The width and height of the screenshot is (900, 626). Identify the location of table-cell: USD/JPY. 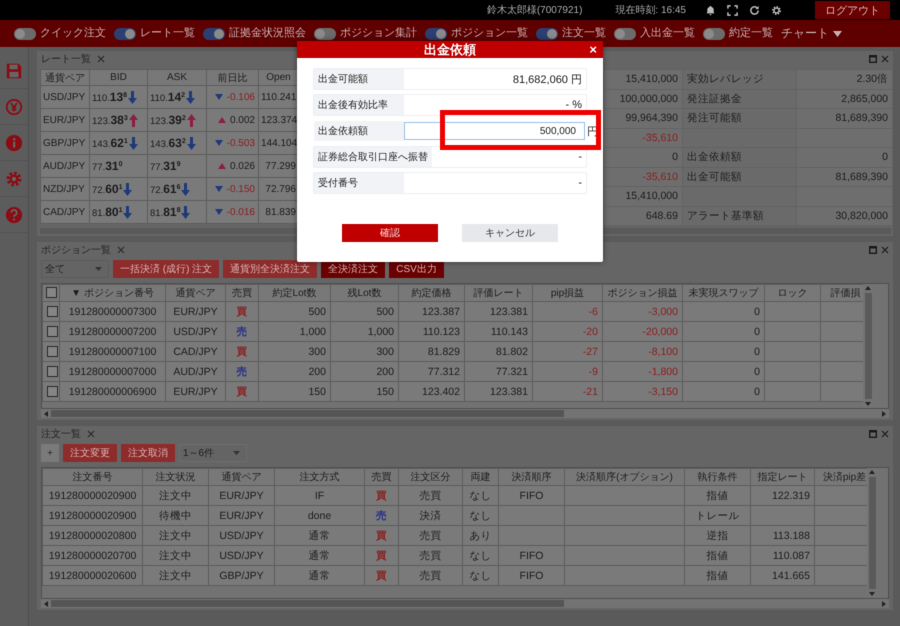
(196, 332).